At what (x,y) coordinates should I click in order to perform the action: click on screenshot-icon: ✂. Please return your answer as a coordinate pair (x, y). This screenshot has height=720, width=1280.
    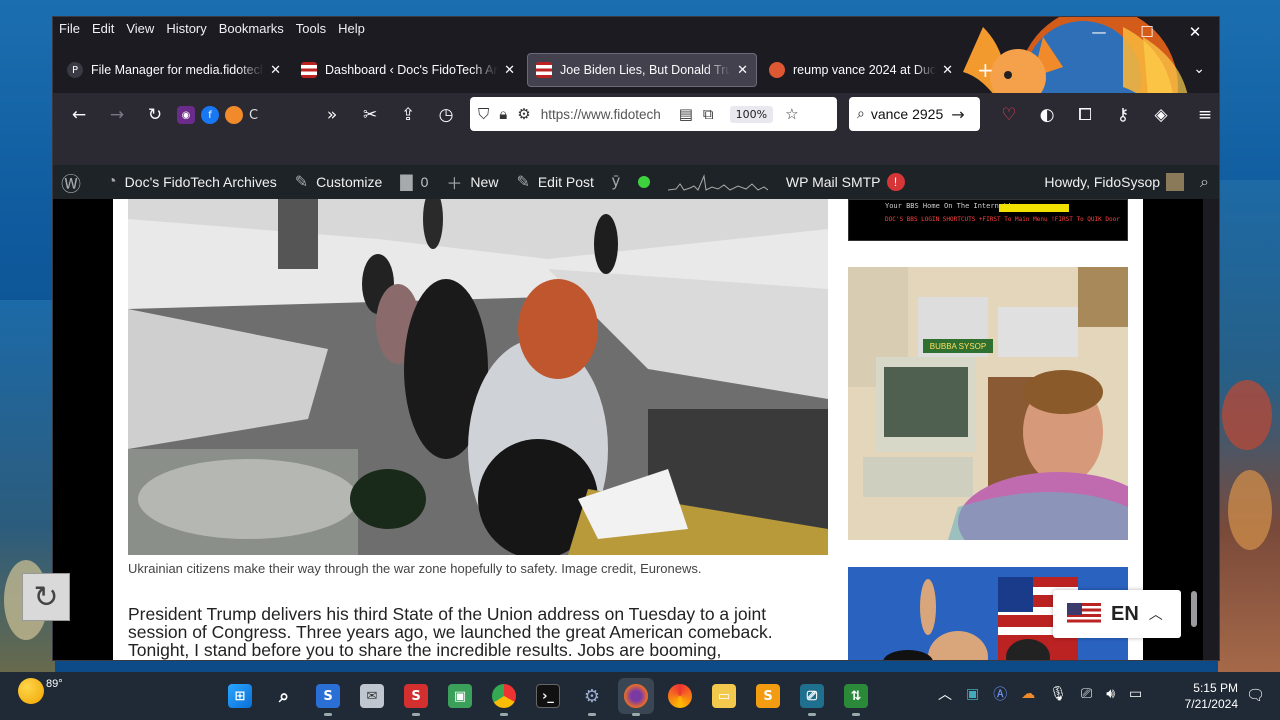
    Looking at the image, I should click on (370, 115).